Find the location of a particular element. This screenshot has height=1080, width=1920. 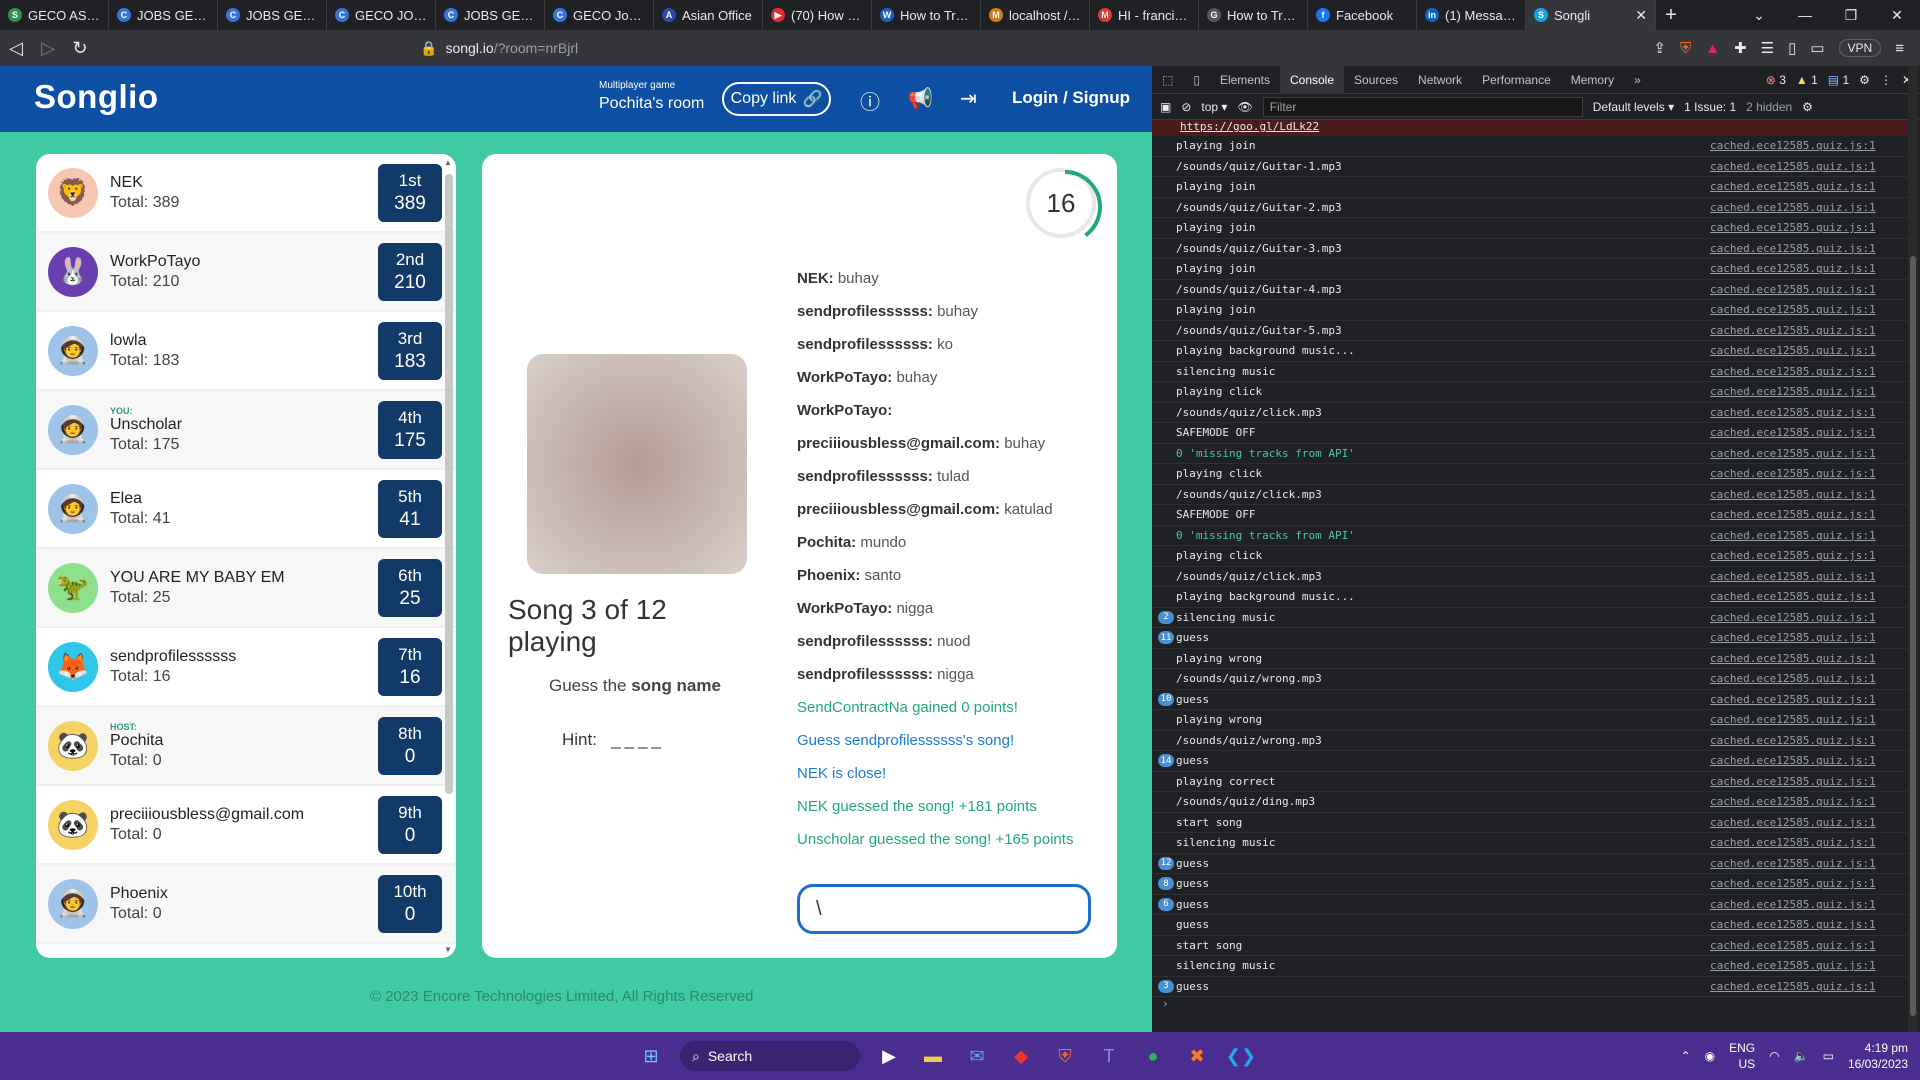

new-tab-button: + is located at coordinates (1671, 15).